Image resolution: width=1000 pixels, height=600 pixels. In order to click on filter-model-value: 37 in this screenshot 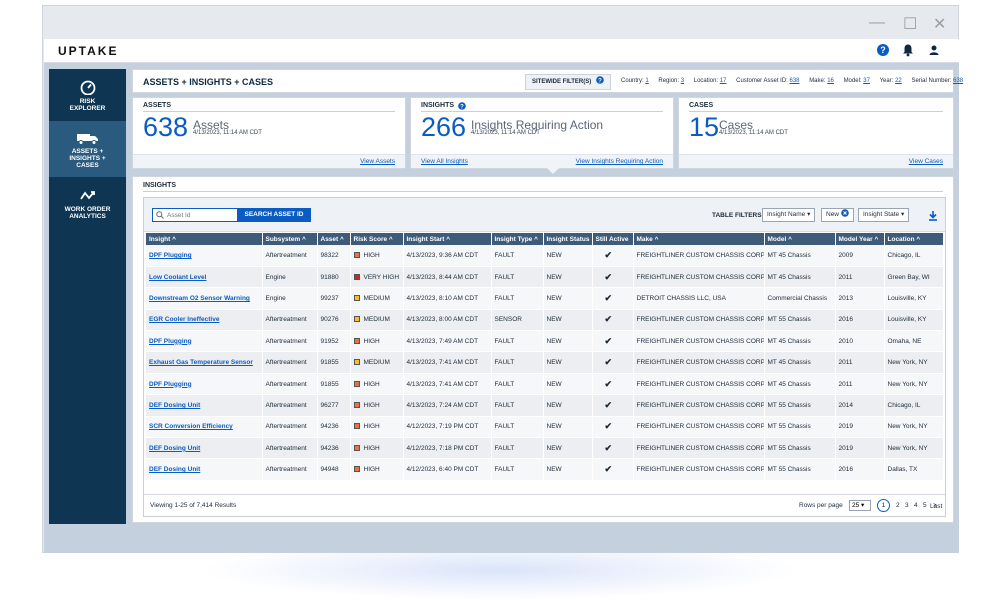, I will do `click(866, 81)`.